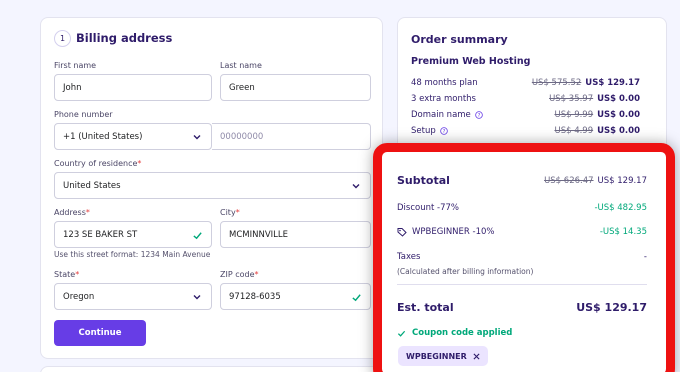  What do you see at coordinates (425, 307) in the screenshot?
I see `est-total-label: Est. total` at bounding box center [425, 307].